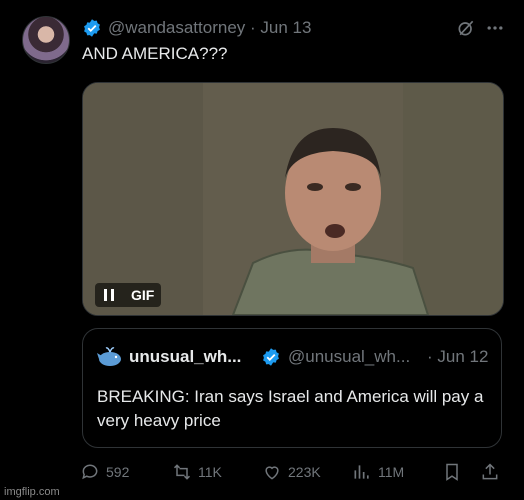  What do you see at coordinates (495, 28) in the screenshot?
I see `more-icon` at bounding box center [495, 28].